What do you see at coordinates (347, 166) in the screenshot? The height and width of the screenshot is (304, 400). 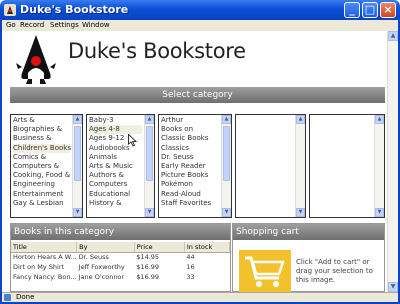 I see `category-list-5: ▲ ▼` at bounding box center [347, 166].